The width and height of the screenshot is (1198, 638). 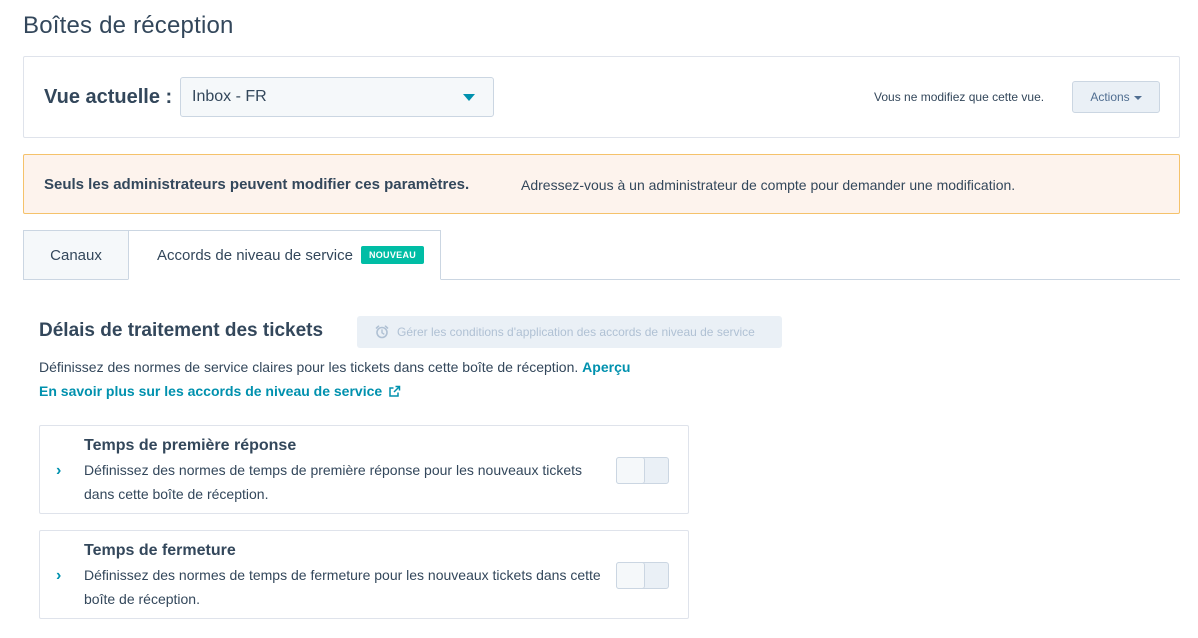 I want to click on page-title: Boîtes de réception, so click(x=128, y=25).